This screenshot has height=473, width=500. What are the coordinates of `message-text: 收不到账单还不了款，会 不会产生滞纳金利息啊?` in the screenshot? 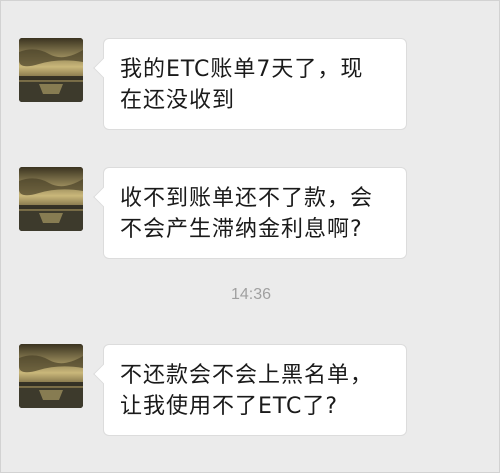 It's located at (247, 214).